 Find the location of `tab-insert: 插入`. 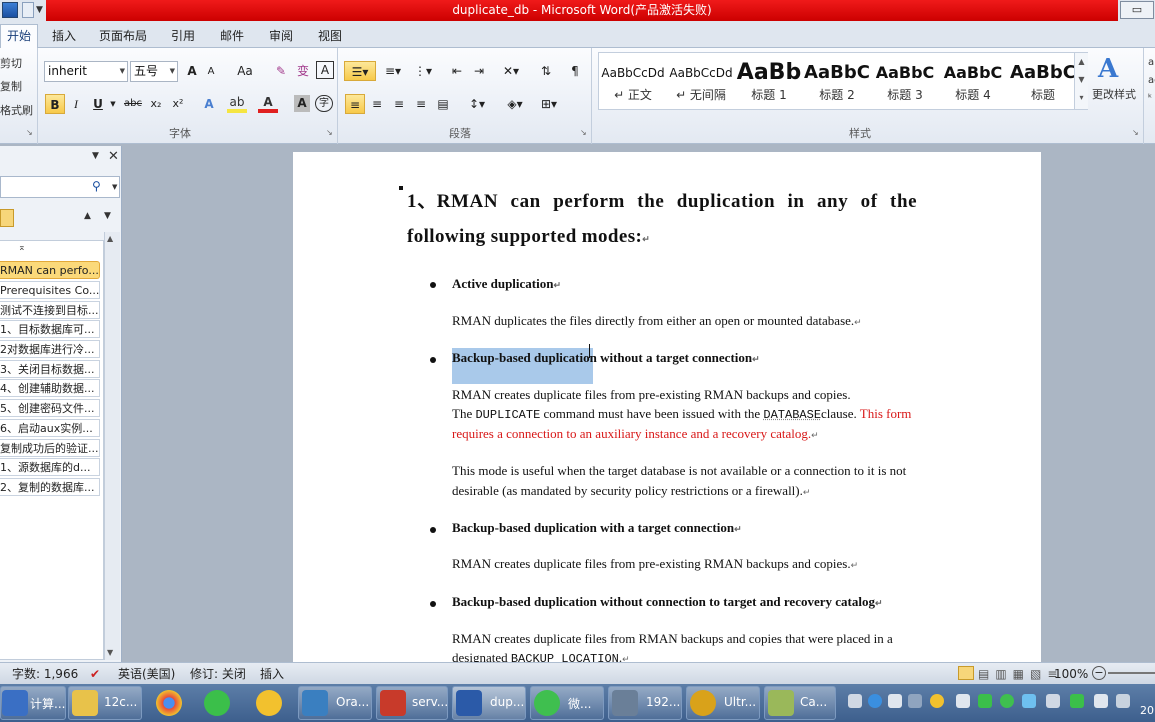

tab-insert: 插入 is located at coordinates (64, 36).